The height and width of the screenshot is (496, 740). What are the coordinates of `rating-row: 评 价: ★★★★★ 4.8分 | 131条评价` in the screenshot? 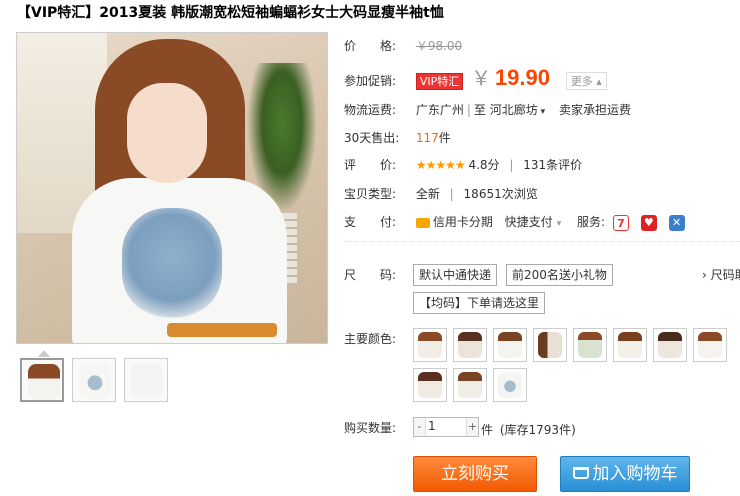 It's located at (463, 164).